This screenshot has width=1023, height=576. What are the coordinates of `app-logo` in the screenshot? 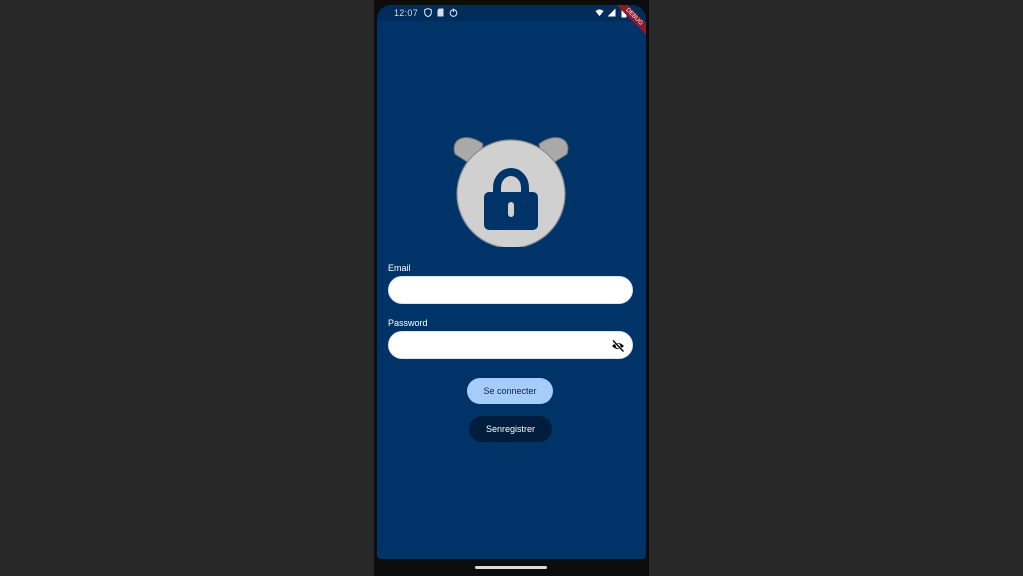 It's located at (511, 190).